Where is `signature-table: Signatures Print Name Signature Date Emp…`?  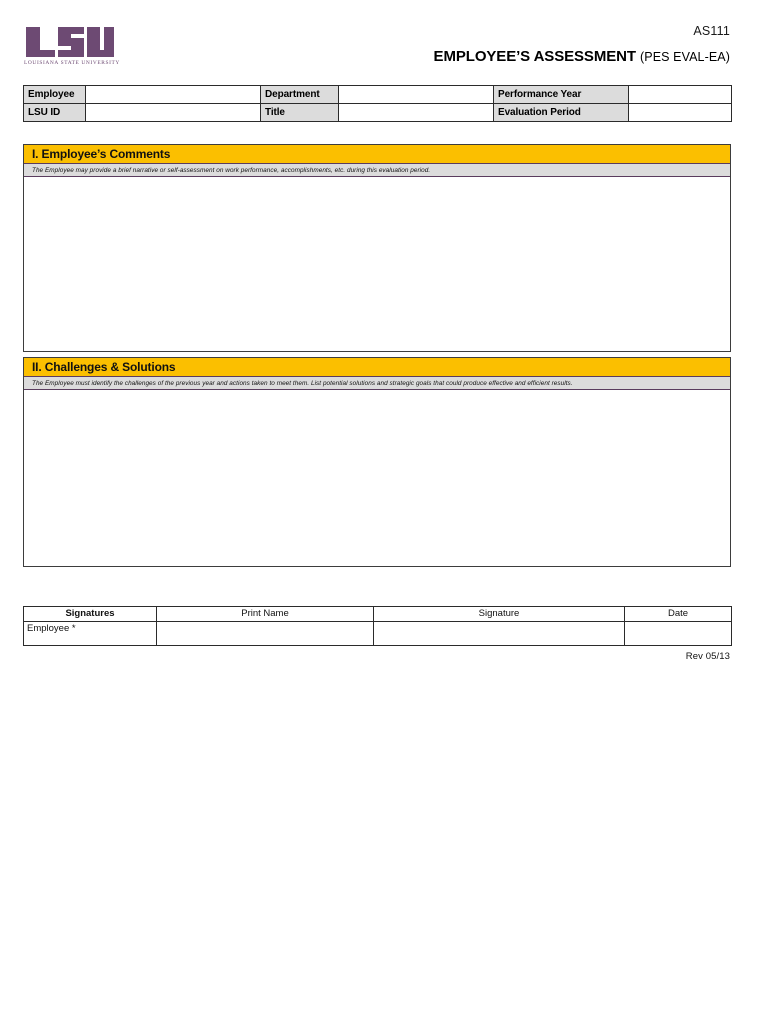
signature-table: Signatures Print Name Signature Date Emp… is located at coordinates (377, 626).